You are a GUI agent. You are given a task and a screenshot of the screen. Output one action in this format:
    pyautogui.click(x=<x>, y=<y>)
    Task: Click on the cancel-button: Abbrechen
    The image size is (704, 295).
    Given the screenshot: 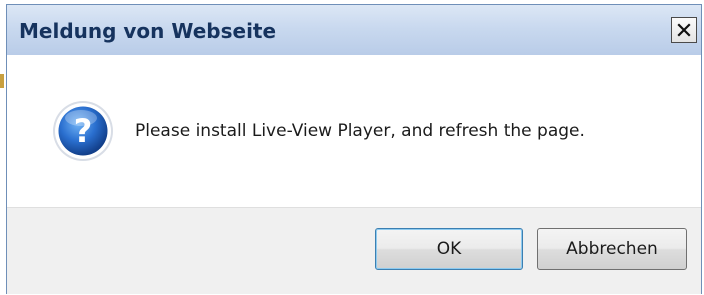 What is the action you would take?
    pyautogui.click(x=612, y=249)
    